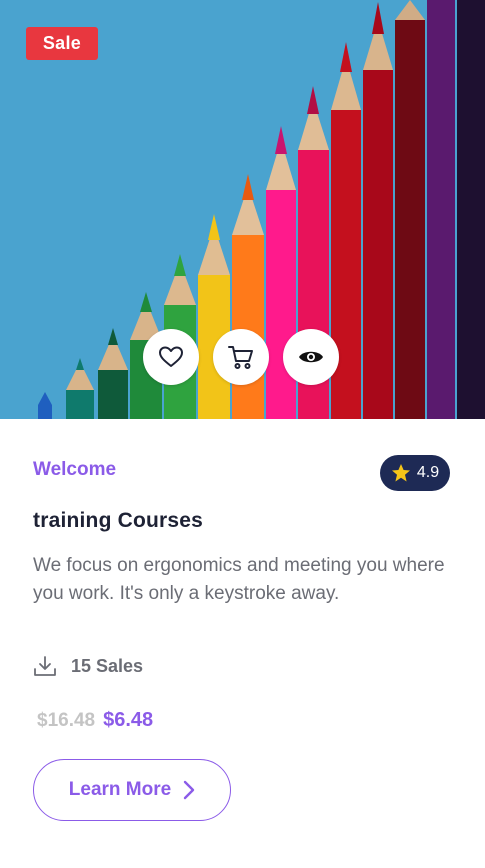 The image size is (485, 868). Describe the element at coordinates (189, 790) in the screenshot. I see `chevron-right-icon` at that location.